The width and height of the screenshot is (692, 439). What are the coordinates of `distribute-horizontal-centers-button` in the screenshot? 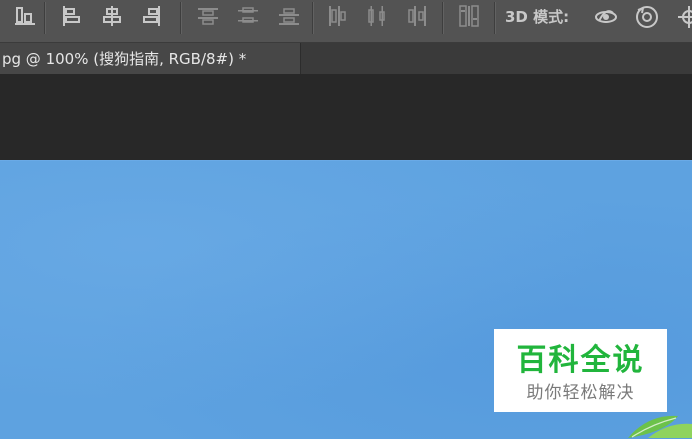 It's located at (376, 17).